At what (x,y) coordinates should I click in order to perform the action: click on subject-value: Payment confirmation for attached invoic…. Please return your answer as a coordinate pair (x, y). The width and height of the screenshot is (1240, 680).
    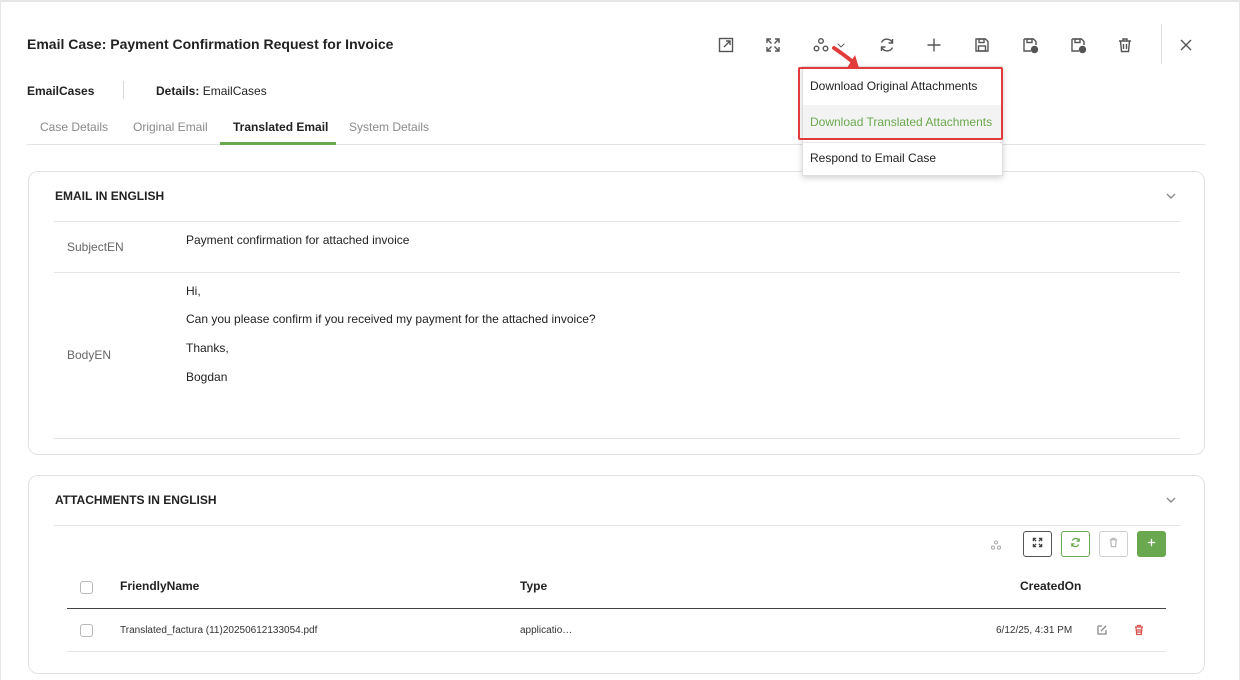
    Looking at the image, I should click on (298, 240).